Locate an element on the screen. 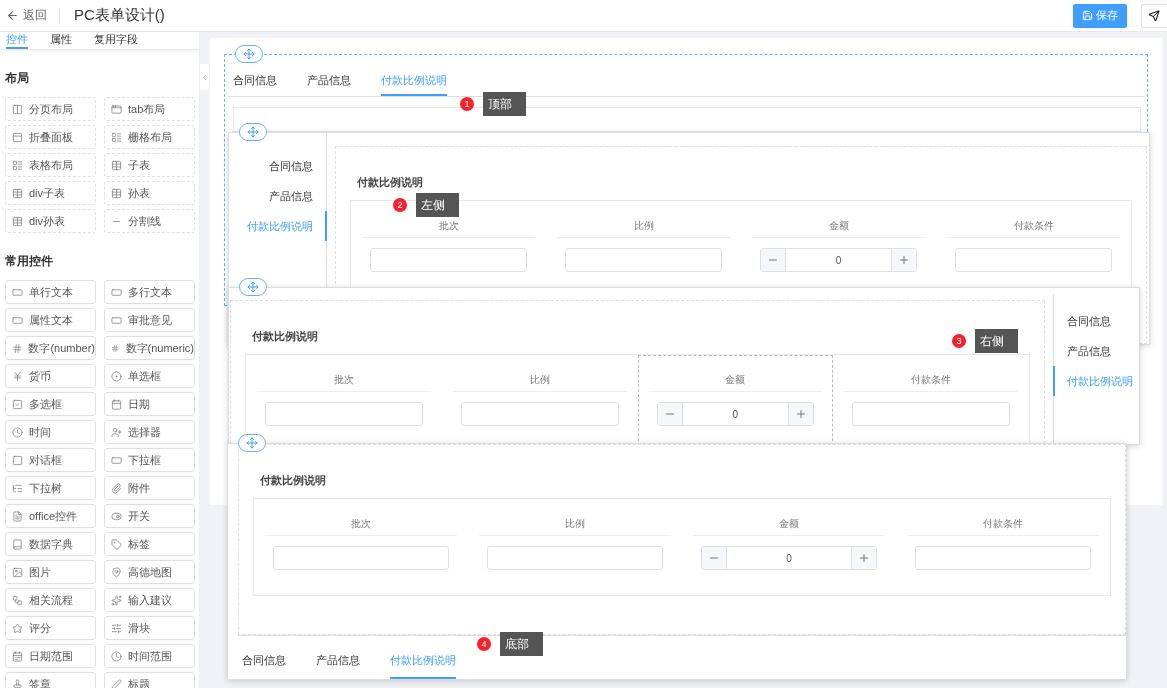 This screenshot has height=688, width=1167. image-icon is located at coordinates (17, 572).